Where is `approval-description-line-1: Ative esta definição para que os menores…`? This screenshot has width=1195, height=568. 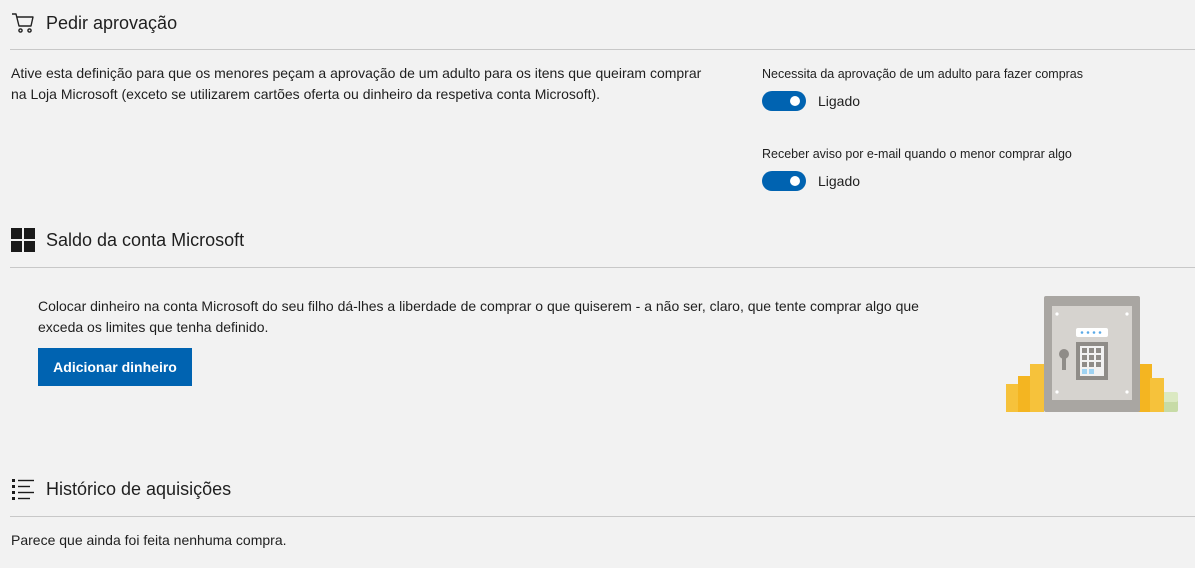
approval-description-line-1: Ative esta definição para que os menores… is located at coordinates (356, 73).